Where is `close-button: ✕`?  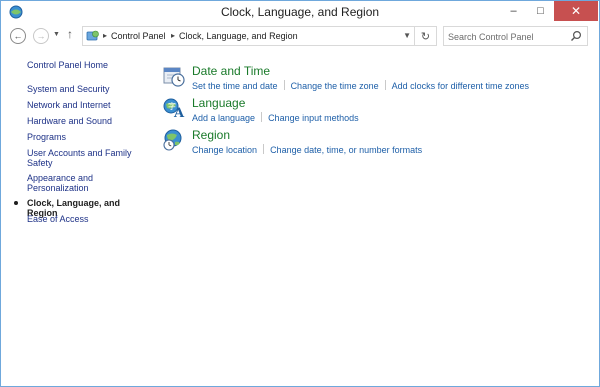 close-button: ✕ is located at coordinates (576, 11).